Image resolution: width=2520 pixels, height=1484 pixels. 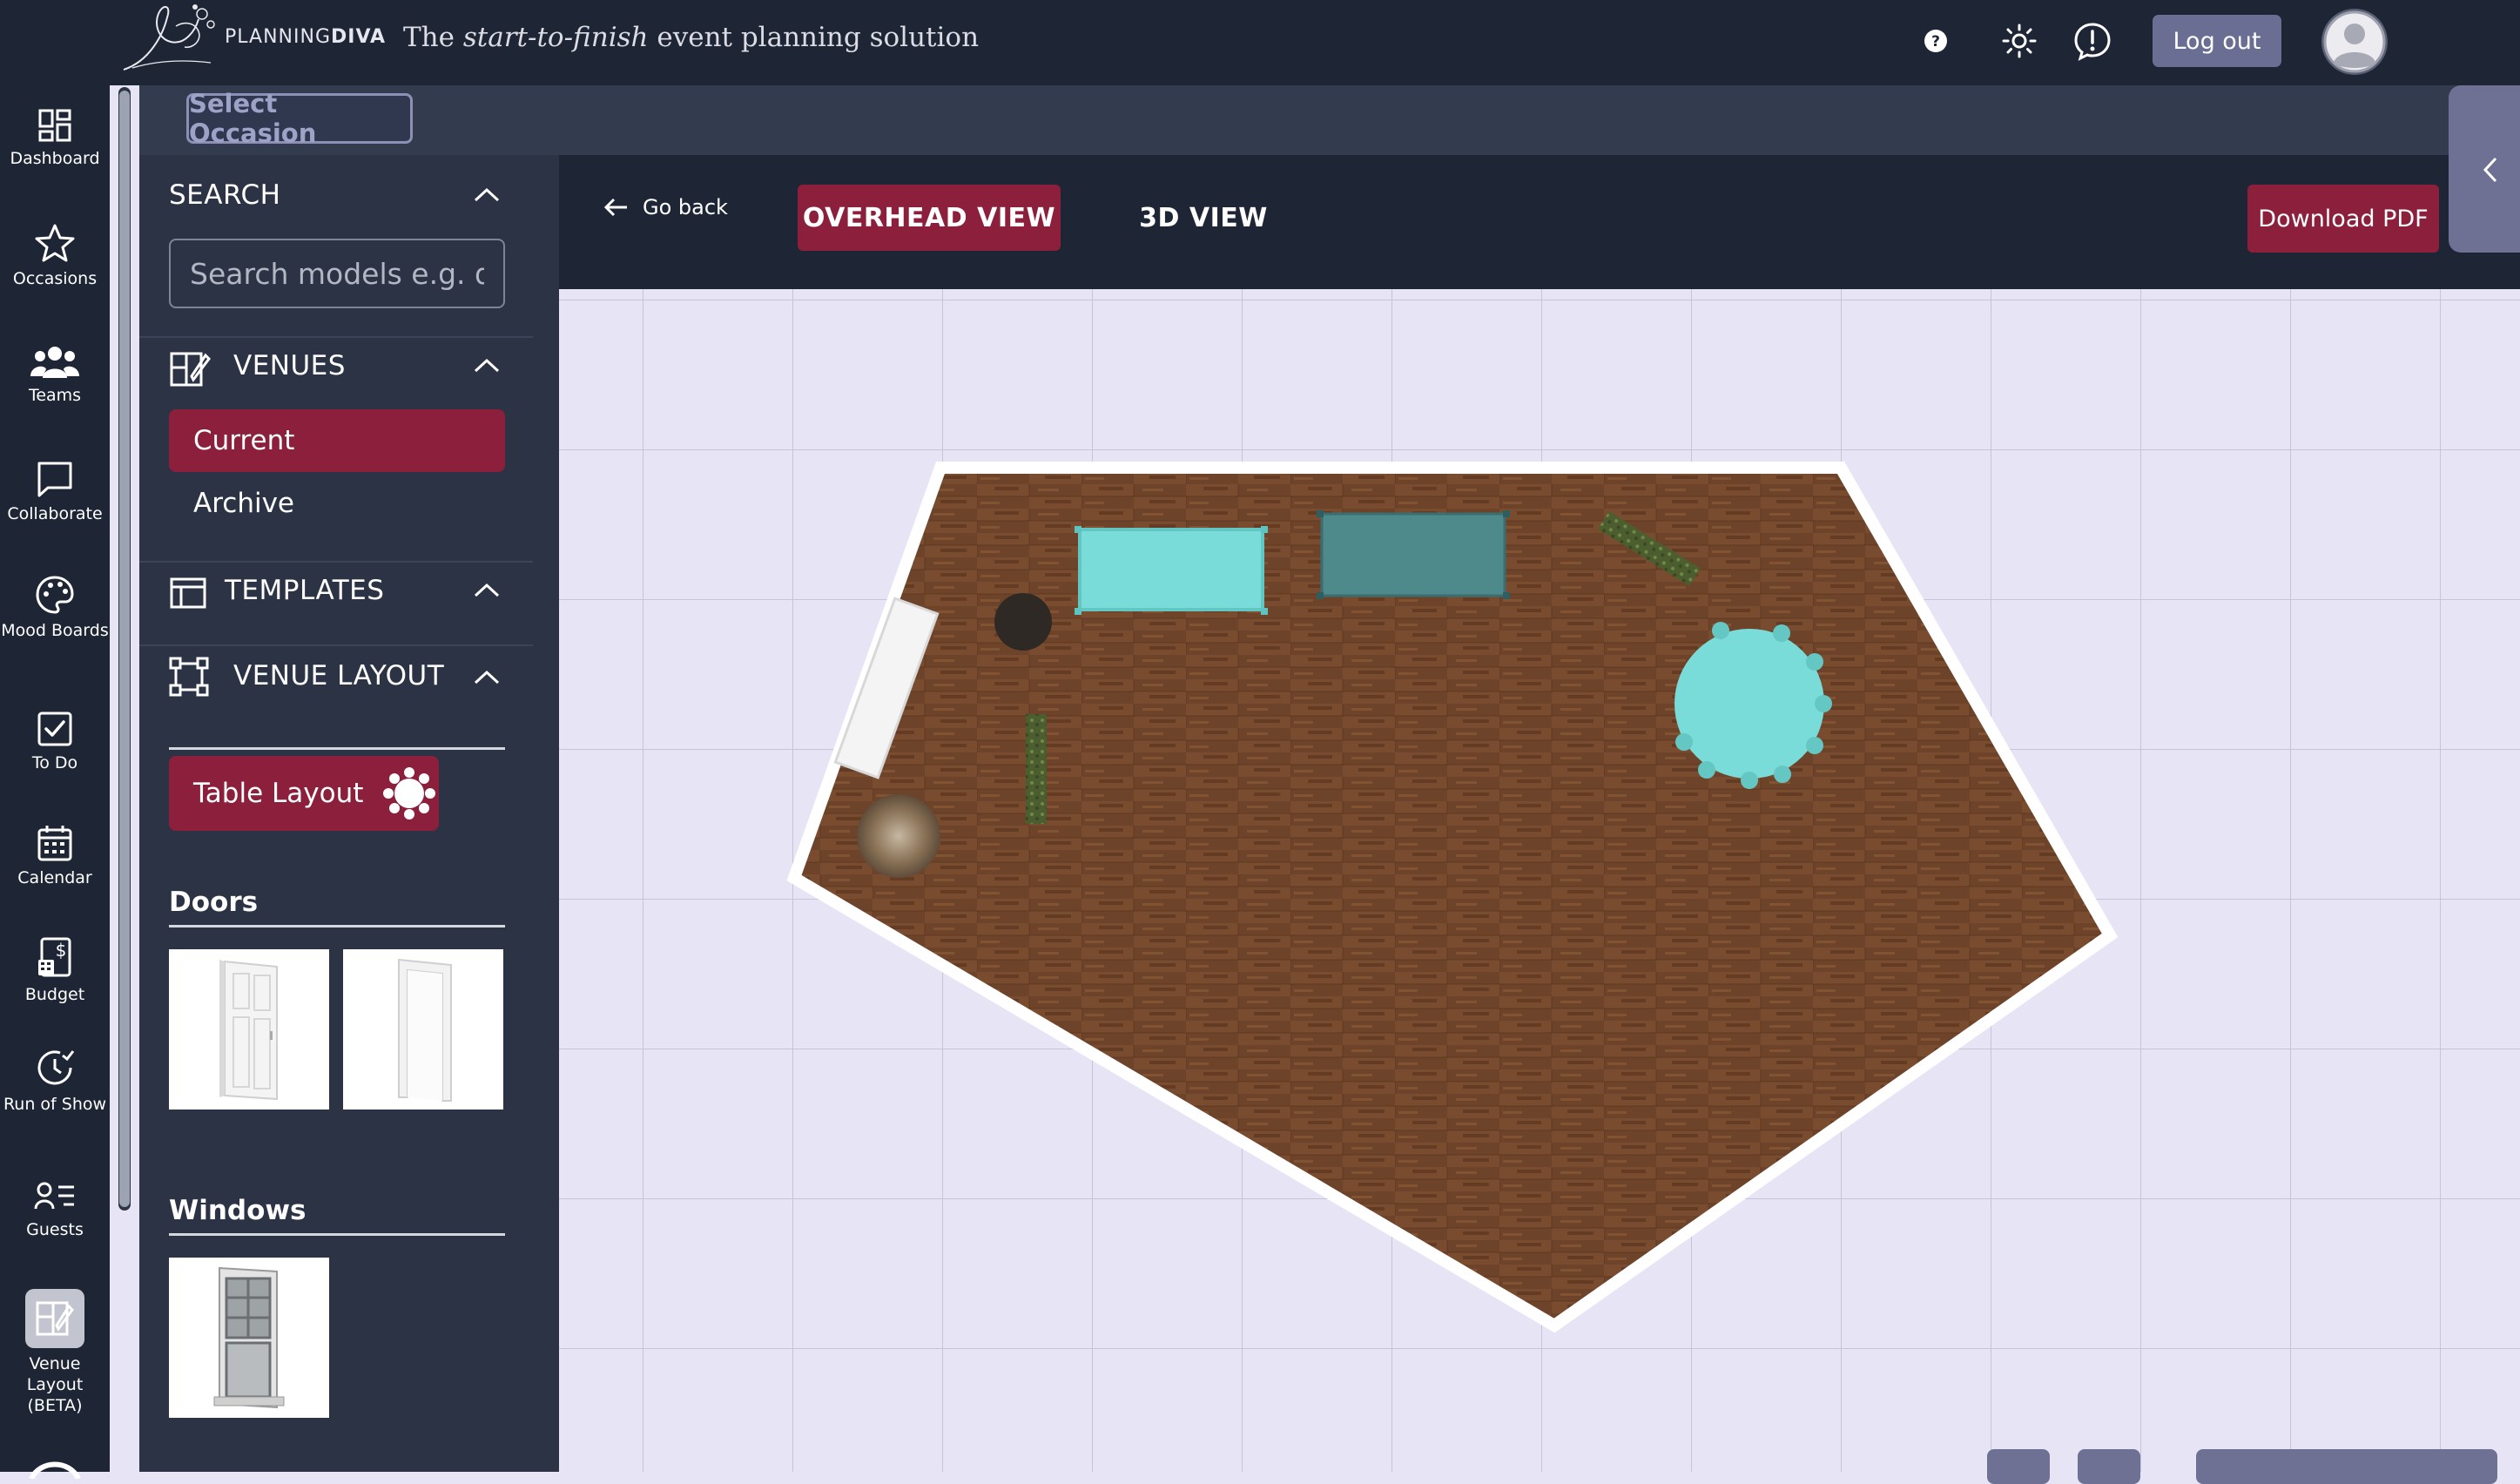 I want to click on sun-icon, so click(x=2019, y=41).